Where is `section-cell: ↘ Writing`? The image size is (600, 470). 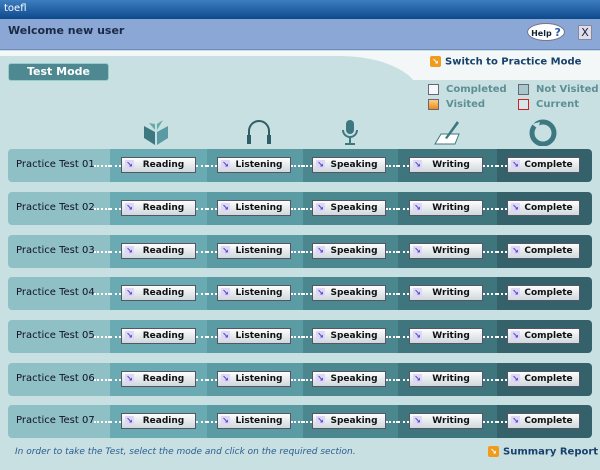 section-cell: ↘ Writing is located at coordinates (447, 336).